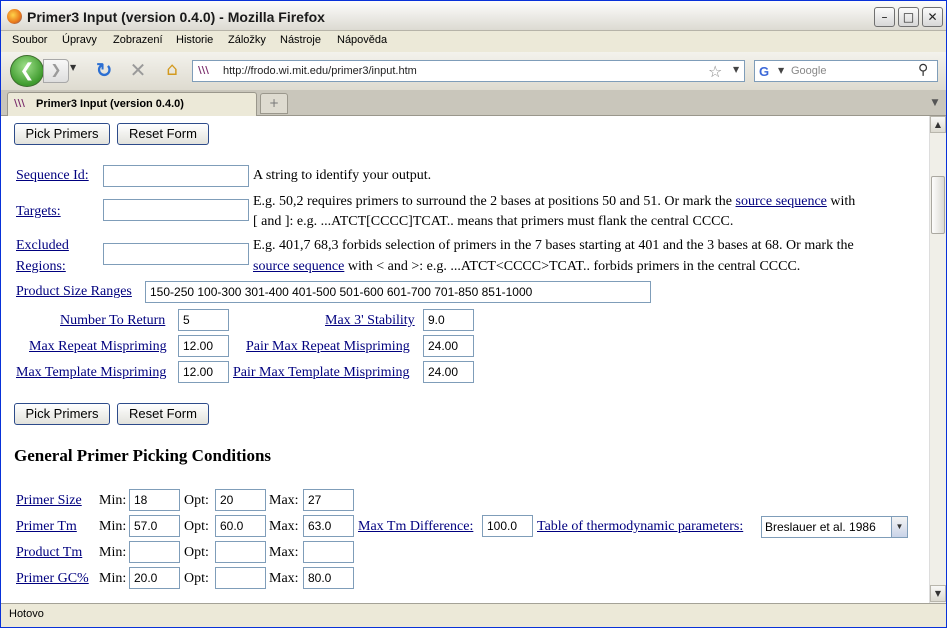 Image resolution: width=947 pixels, height=628 pixels. Describe the element at coordinates (938, 593) in the screenshot. I see `scroll-down-icon: ▼` at that location.